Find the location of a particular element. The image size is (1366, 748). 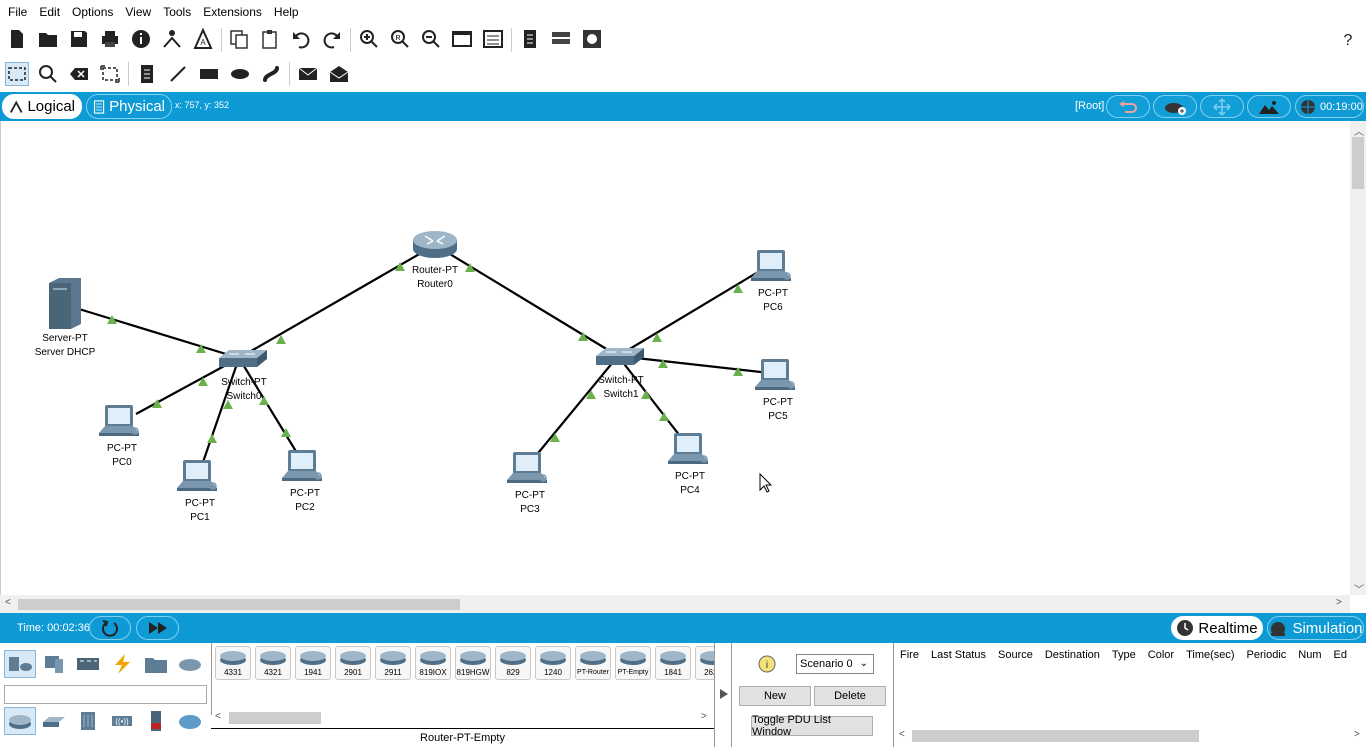

hubs-category-icon is located at coordinates (88, 721).